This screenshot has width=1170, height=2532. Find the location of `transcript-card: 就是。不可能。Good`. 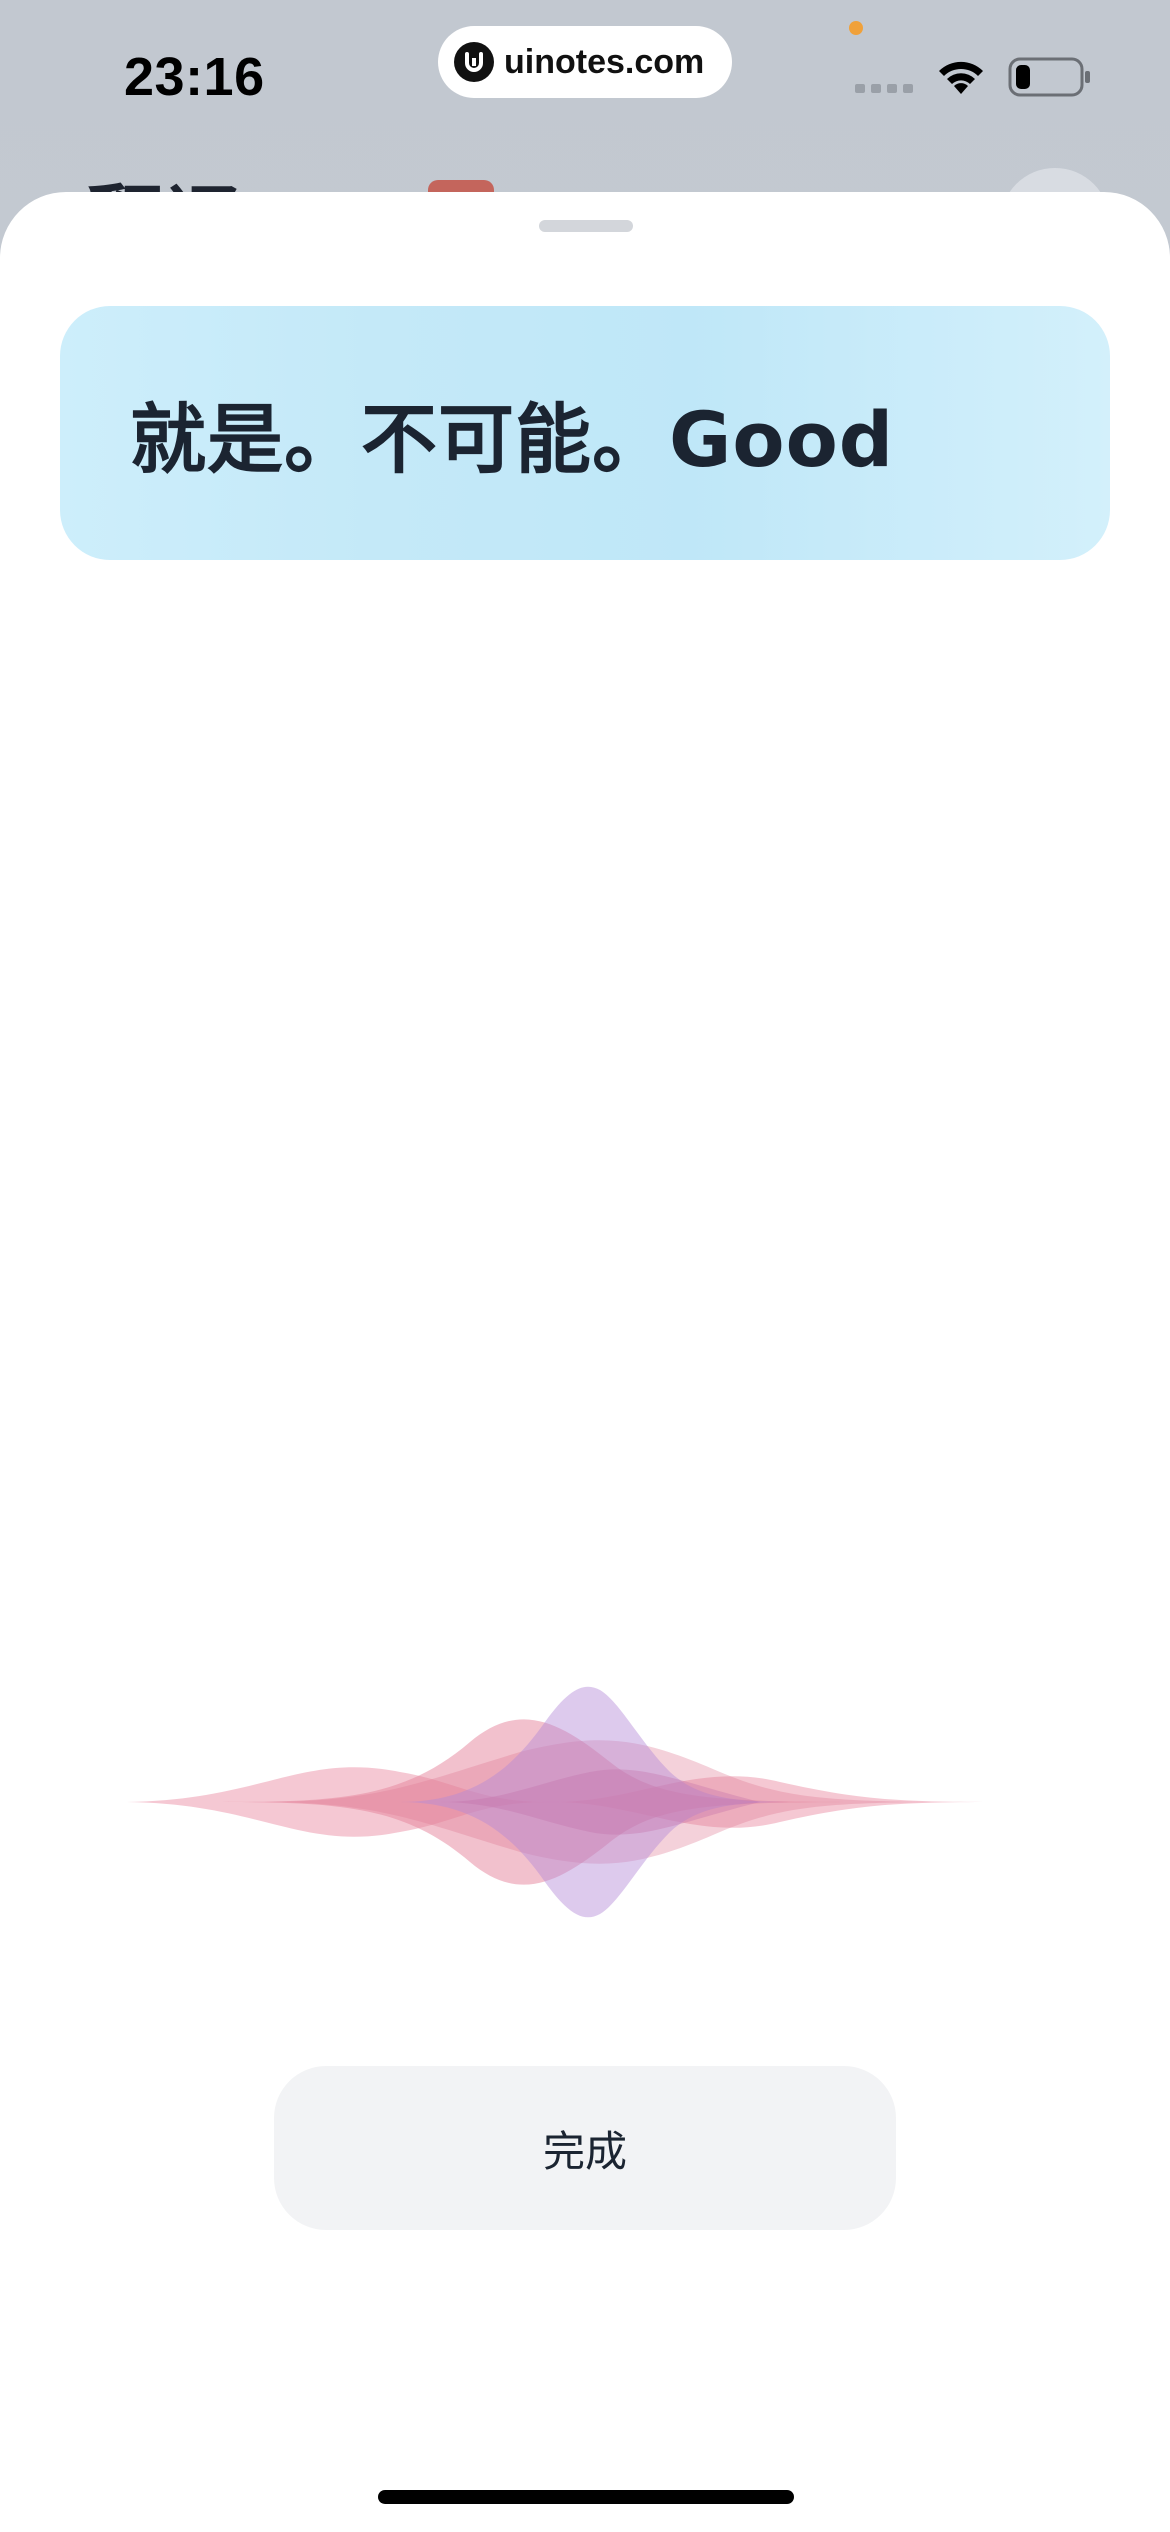

transcript-card: 就是。不可能。Good is located at coordinates (585, 433).